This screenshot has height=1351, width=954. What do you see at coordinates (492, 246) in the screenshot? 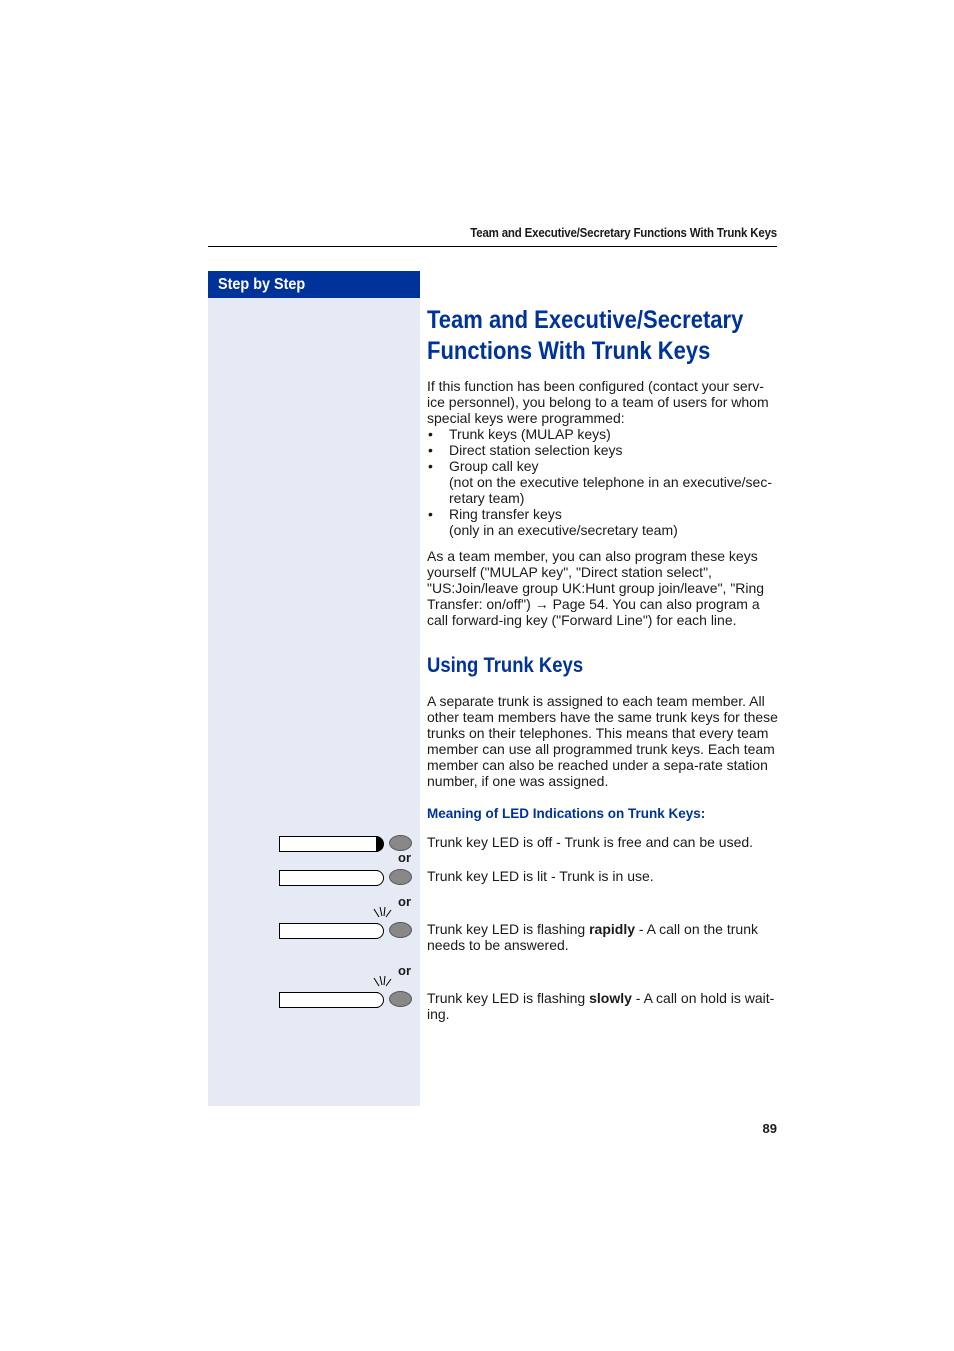
I see `header-rule` at bounding box center [492, 246].